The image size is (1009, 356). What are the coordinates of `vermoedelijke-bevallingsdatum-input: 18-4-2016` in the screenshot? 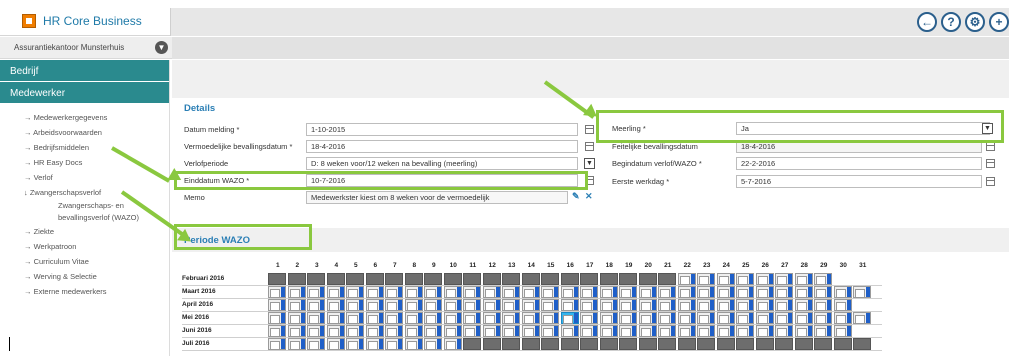 It's located at (442, 146).